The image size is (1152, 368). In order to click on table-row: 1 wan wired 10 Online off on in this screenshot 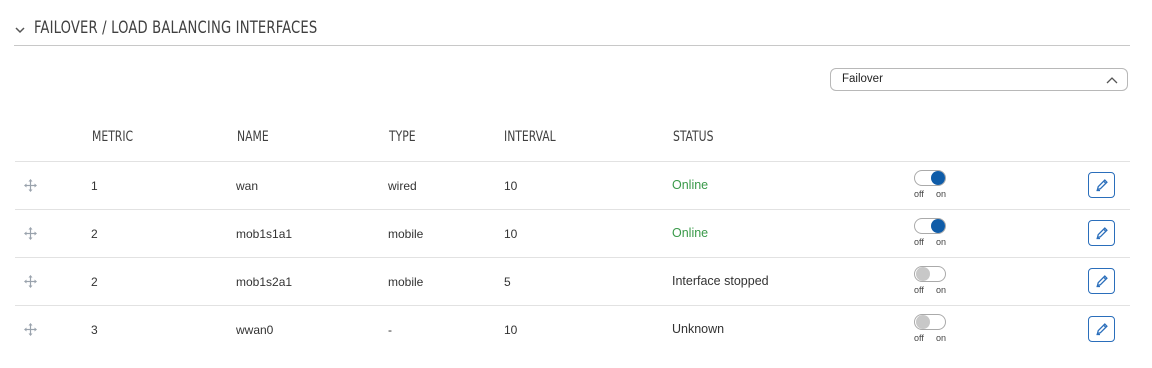, I will do `click(572, 185)`.